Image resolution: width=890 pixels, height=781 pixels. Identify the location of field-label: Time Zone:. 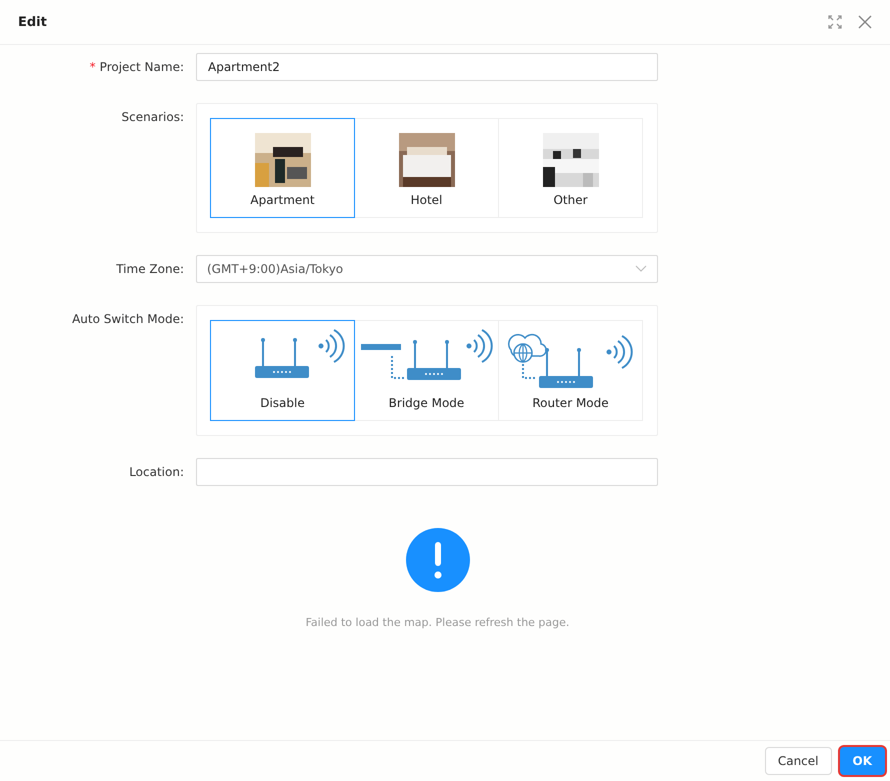
(150, 269).